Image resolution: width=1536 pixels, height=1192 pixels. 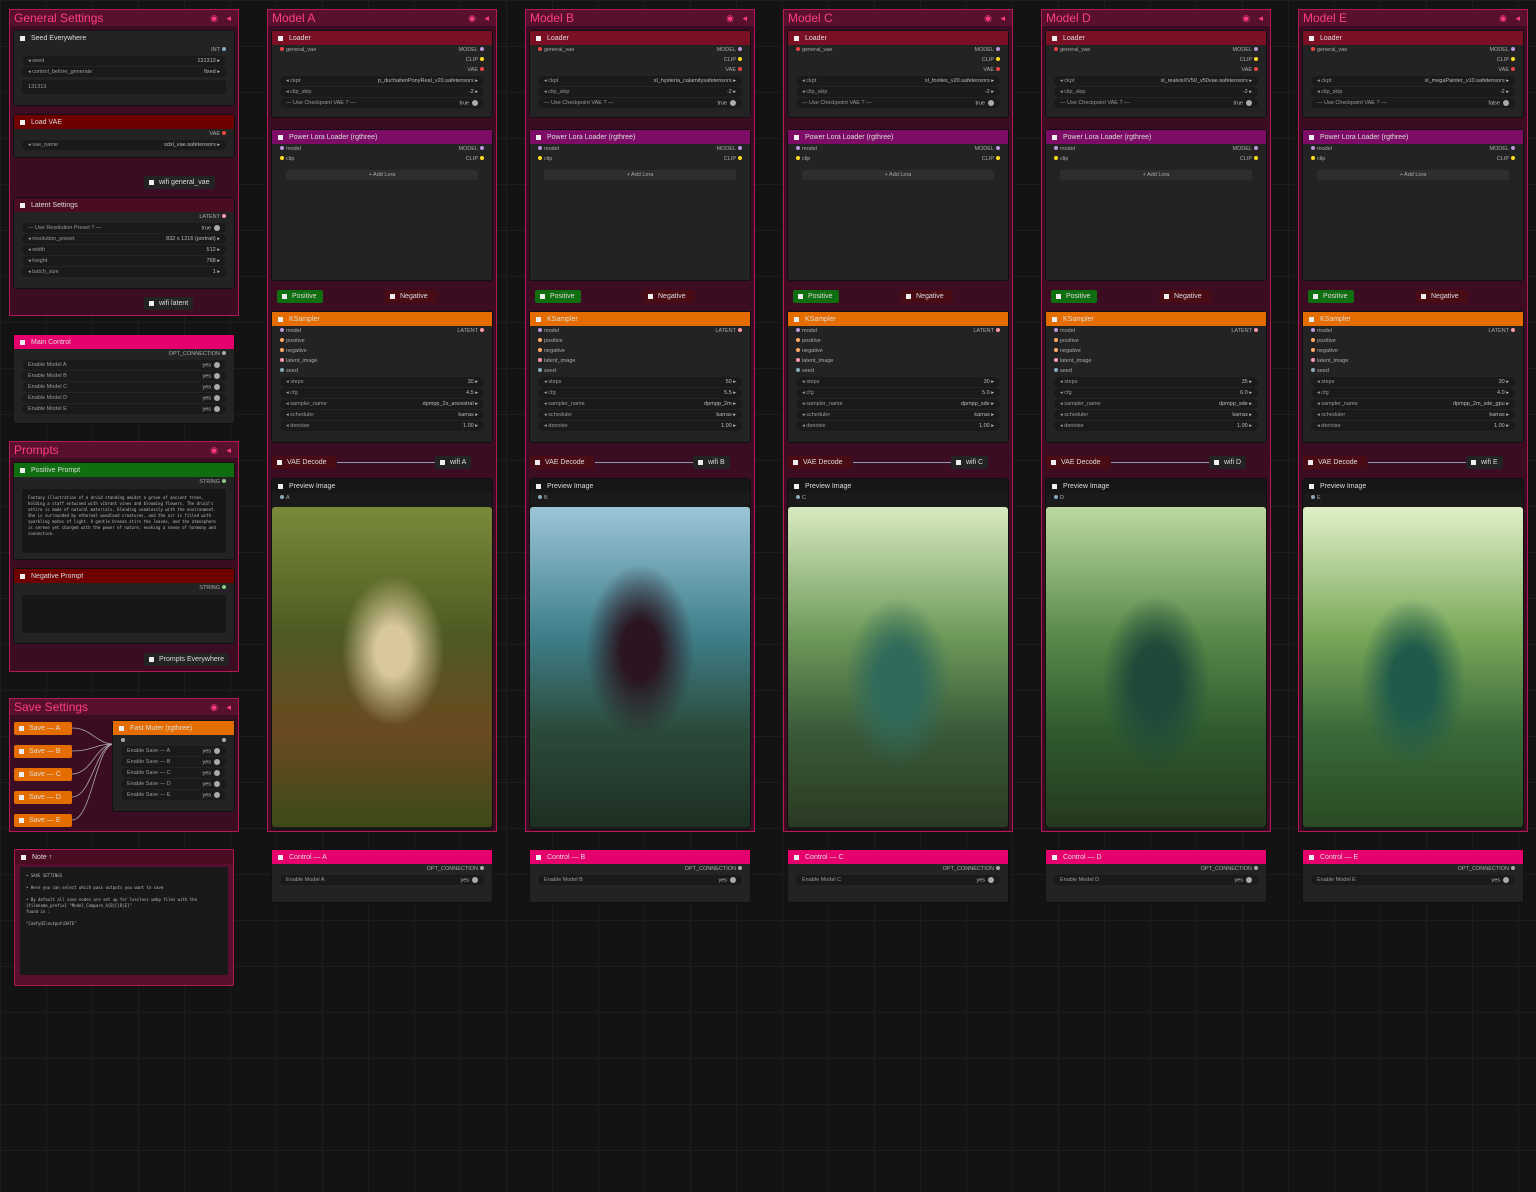 I want to click on wifi-node-a: wifi A, so click(x=453, y=462).